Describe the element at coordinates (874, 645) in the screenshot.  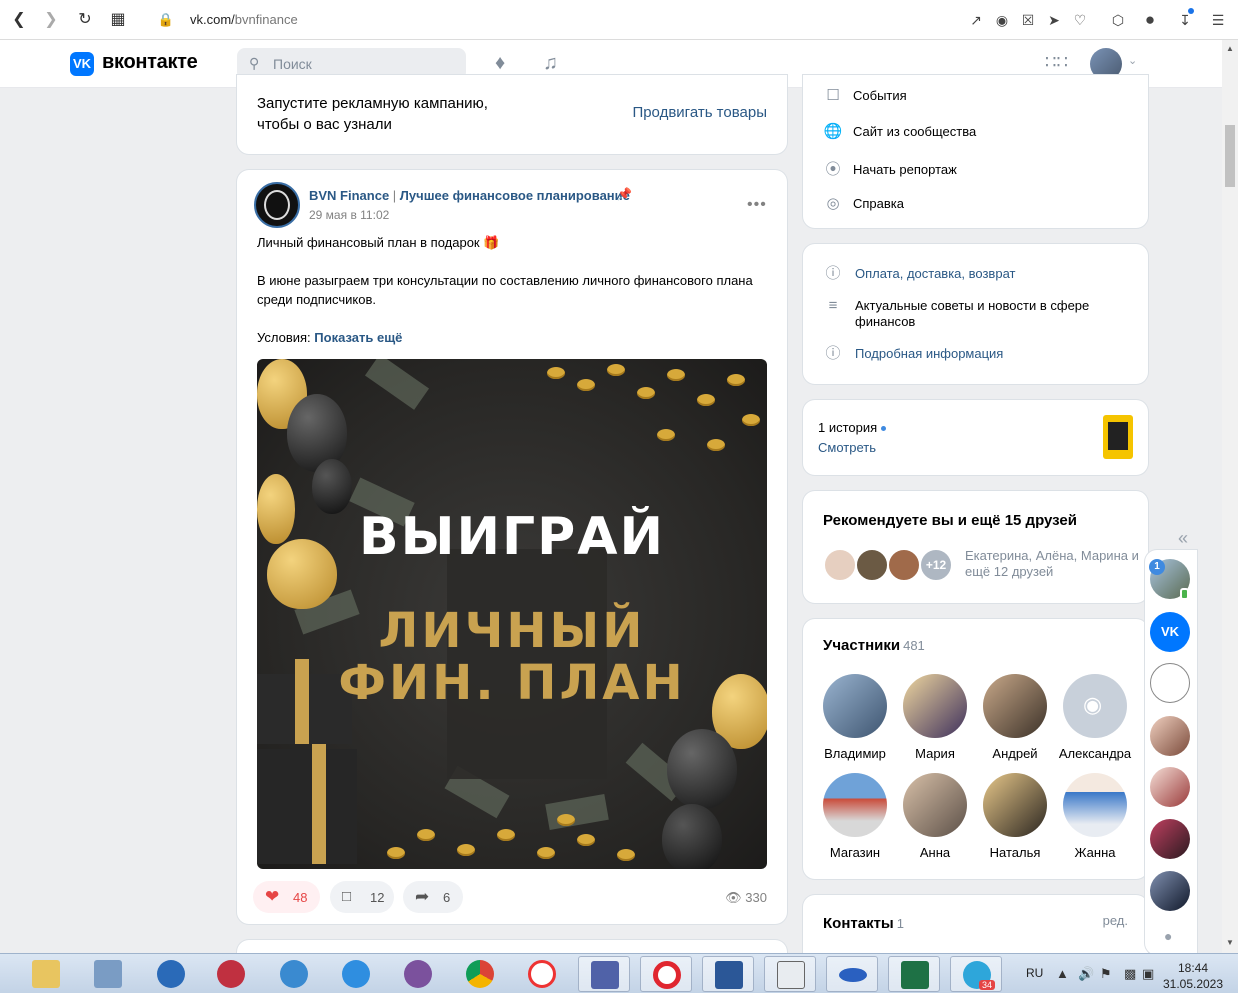
I see `members-title: Участники 481` at that location.